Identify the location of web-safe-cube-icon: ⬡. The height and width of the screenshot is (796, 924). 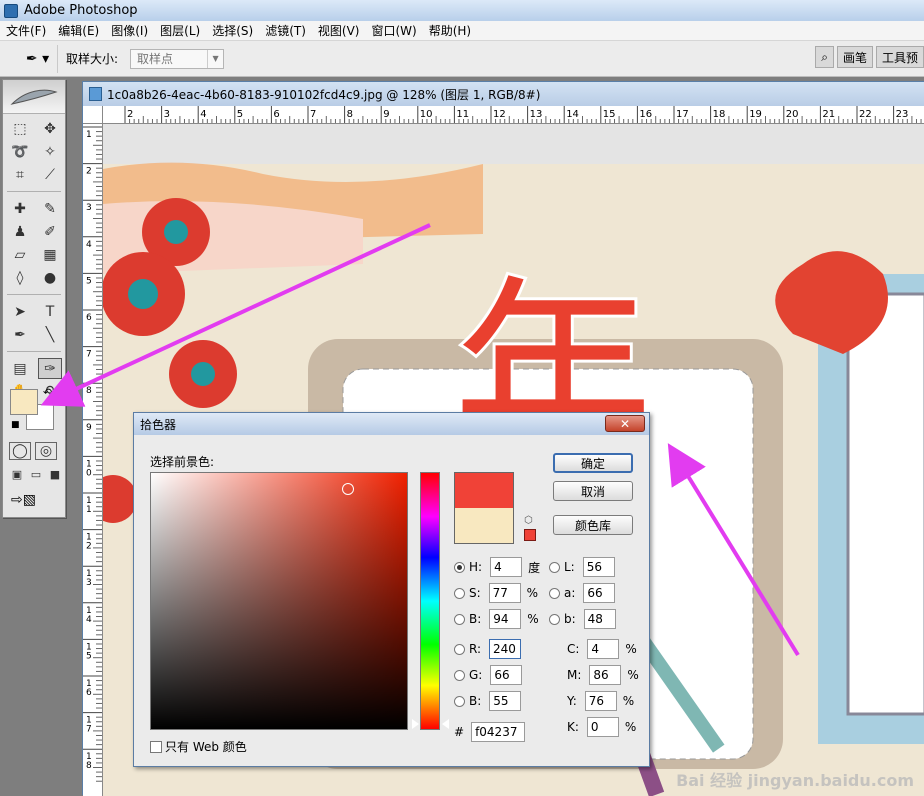
(530, 521).